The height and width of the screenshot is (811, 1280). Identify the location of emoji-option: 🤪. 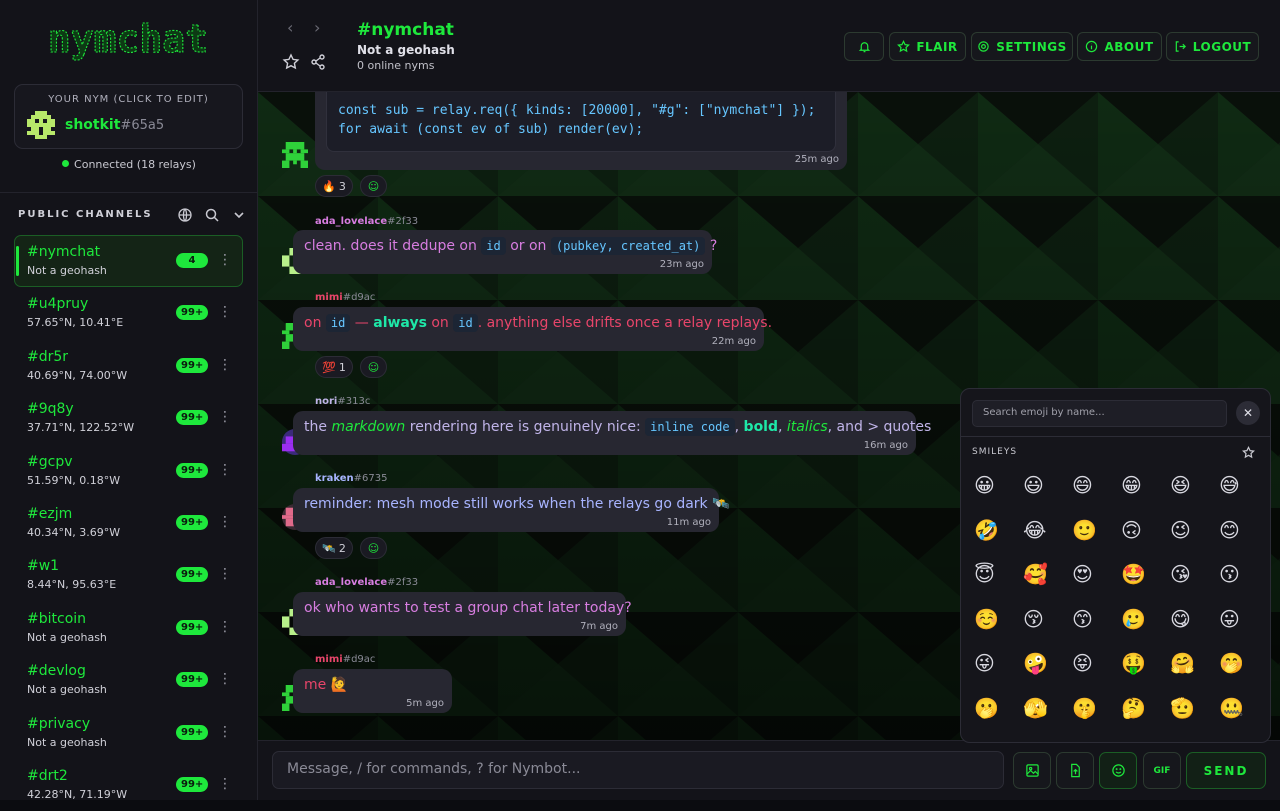
(1047, 672).